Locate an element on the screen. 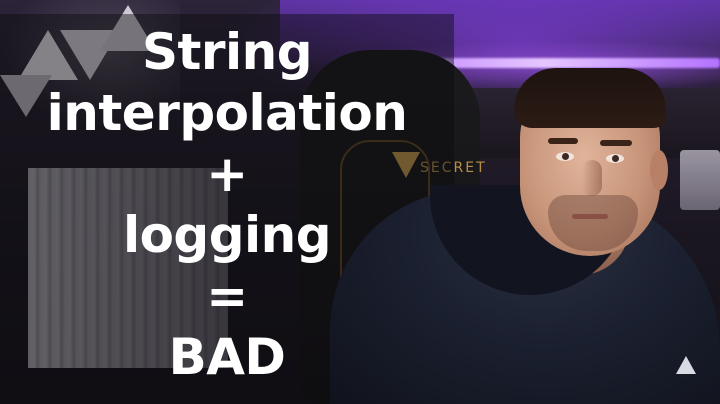  pupil-right is located at coordinates (615, 158).